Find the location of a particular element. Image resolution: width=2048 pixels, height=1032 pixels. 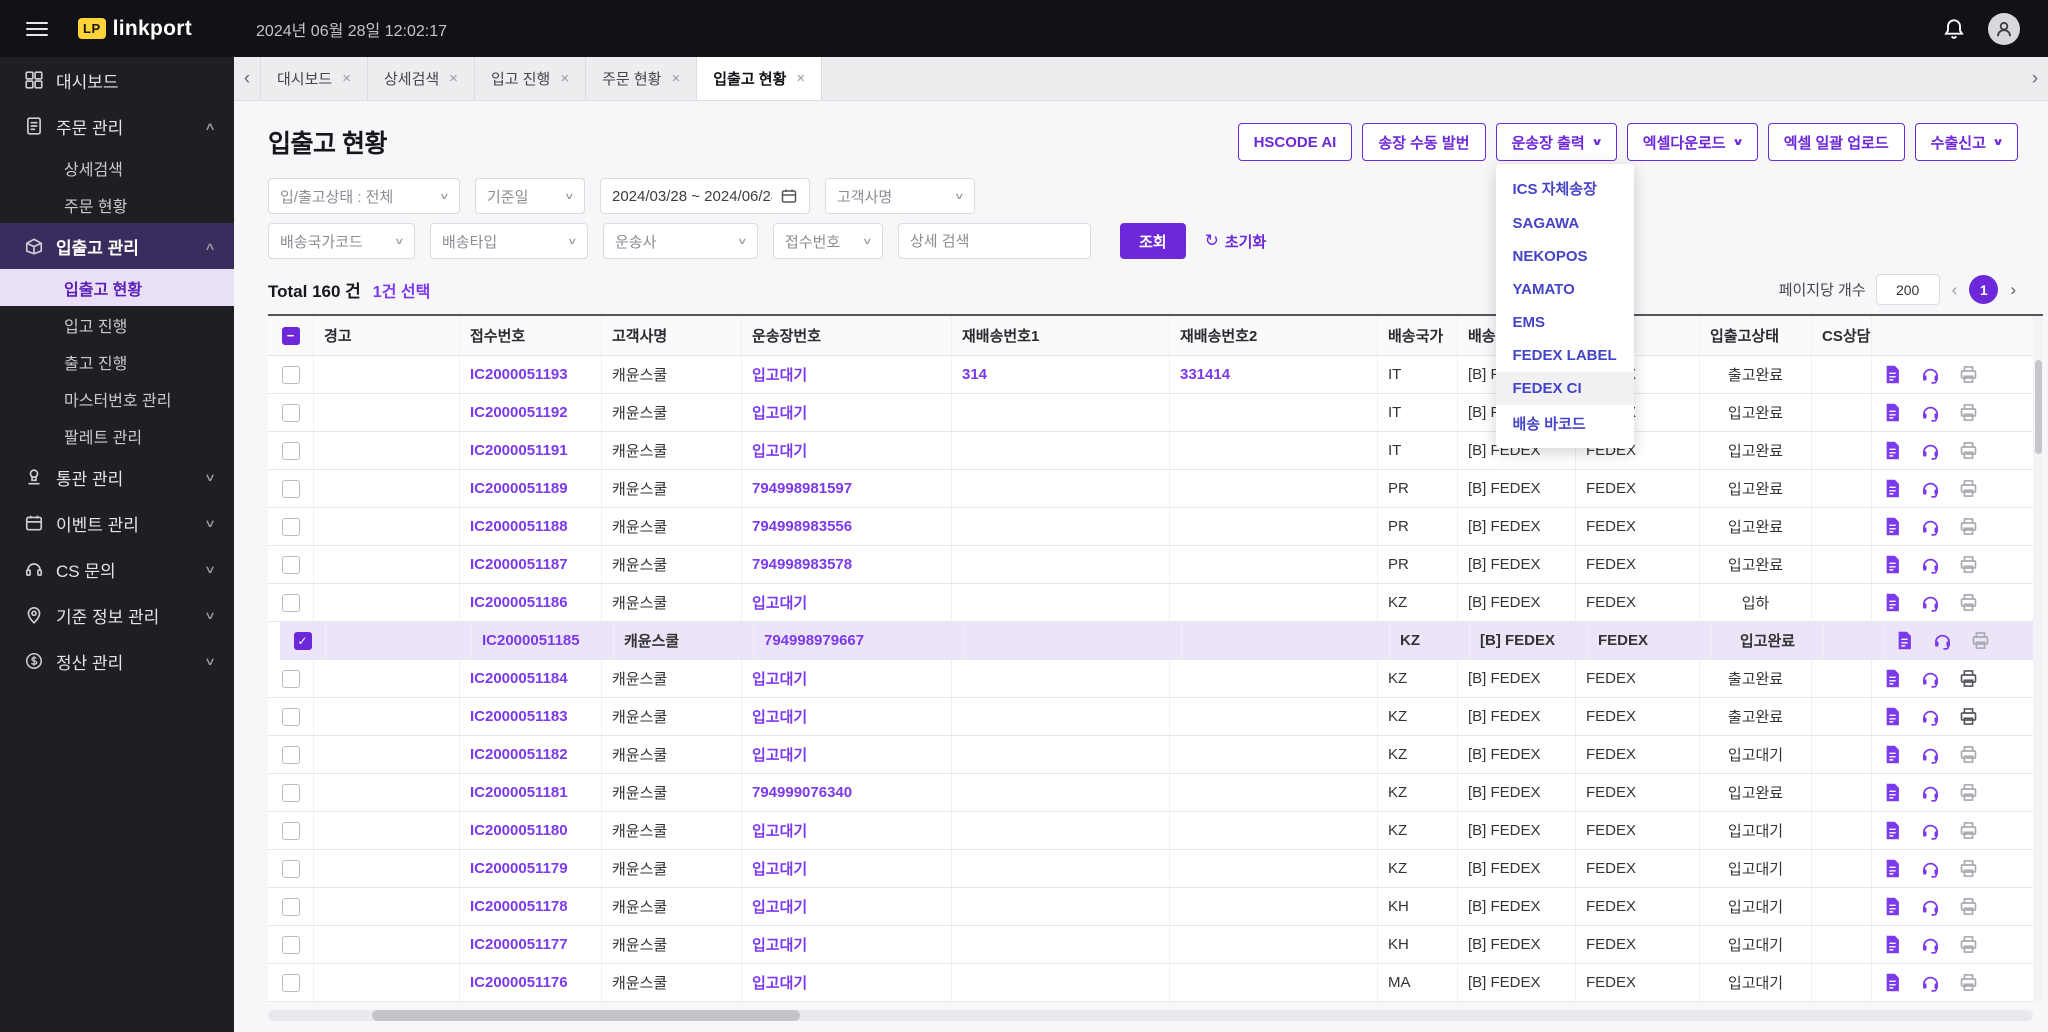

cell-receipt_no: IC2000051180 is located at coordinates (531, 830).